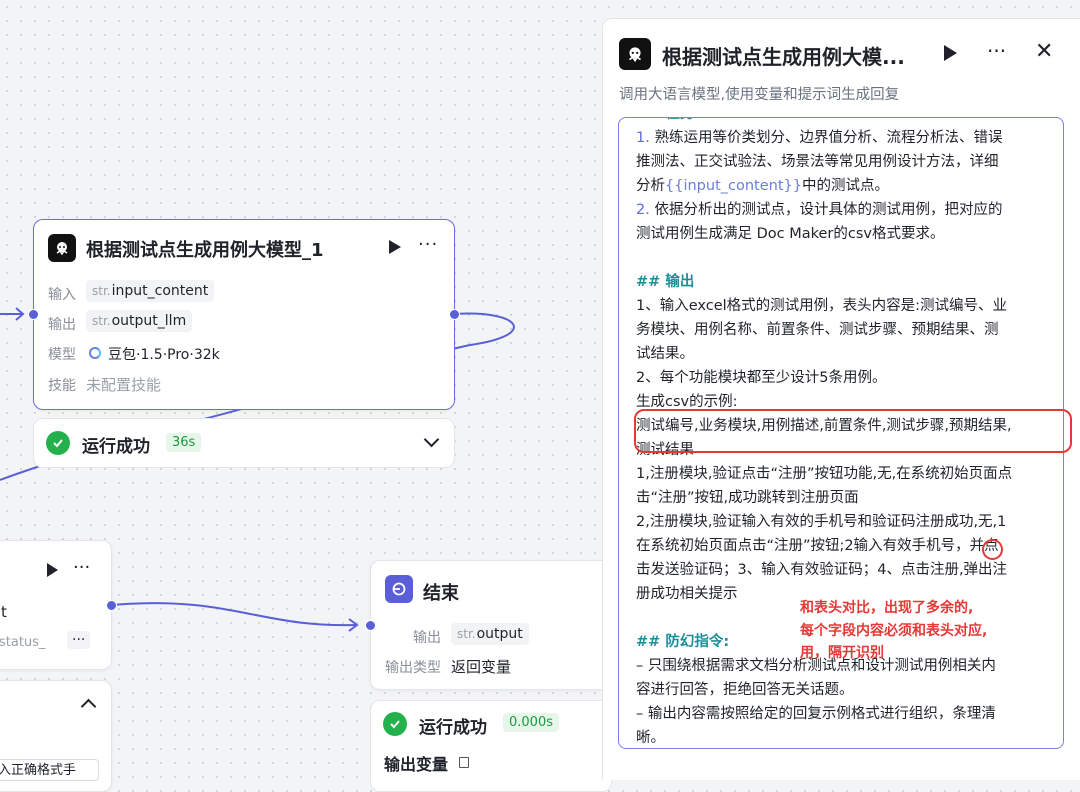  Describe the element at coordinates (665, 122) in the screenshot. I see `prompt-line: ## 任务` at that location.